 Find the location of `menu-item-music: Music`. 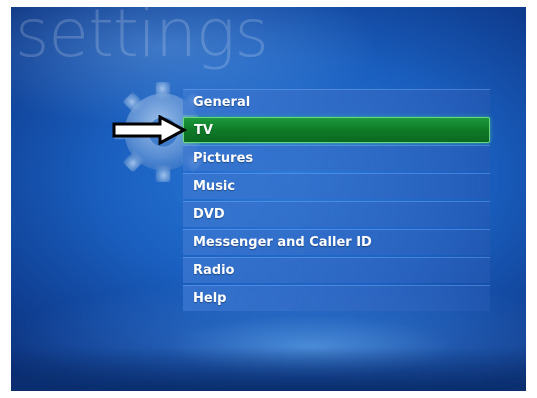

menu-item-music: Music is located at coordinates (336, 186).